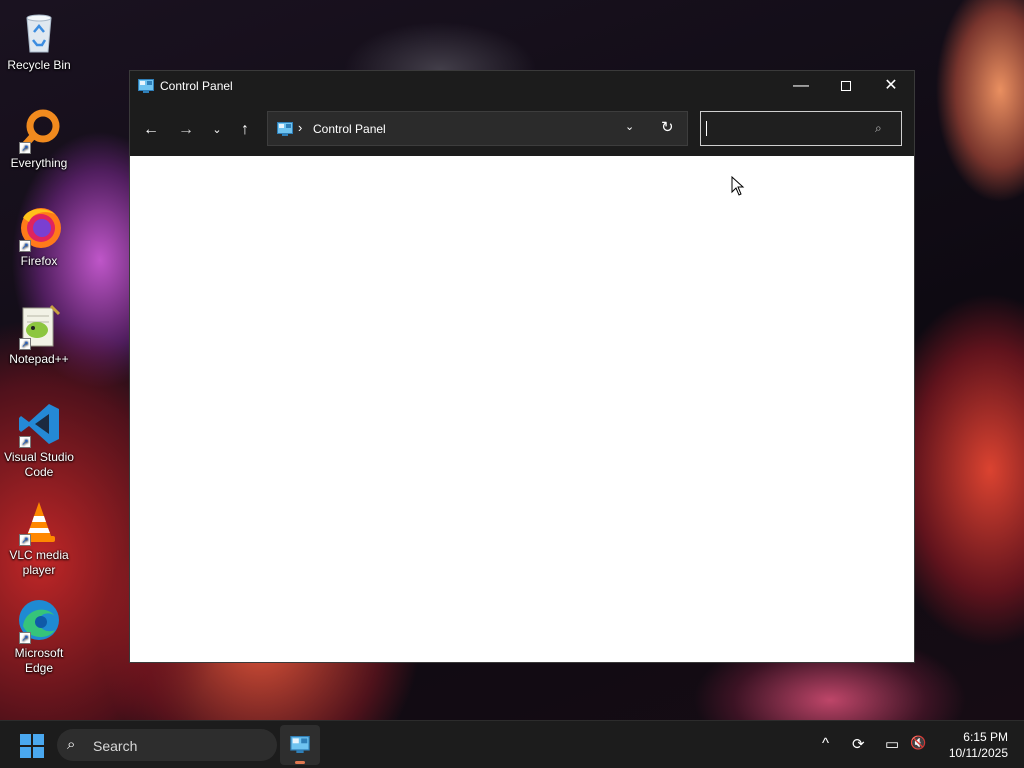 Image resolution: width=1024 pixels, height=768 pixels. I want to click on breadcrumb-control-panel: Control Panel, so click(349, 129).